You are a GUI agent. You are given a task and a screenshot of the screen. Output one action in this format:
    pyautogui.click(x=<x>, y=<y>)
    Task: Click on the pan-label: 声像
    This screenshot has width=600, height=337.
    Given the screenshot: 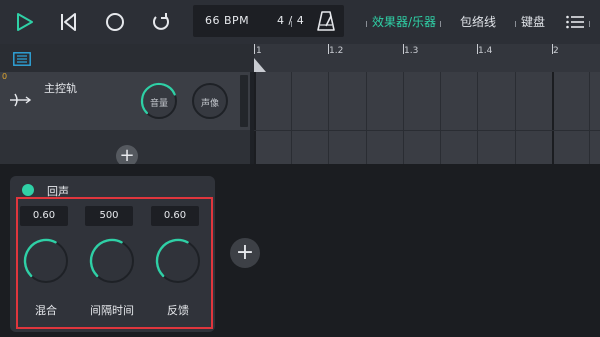 What is the action you would take?
    pyautogui.click(x=209, y=104)
    